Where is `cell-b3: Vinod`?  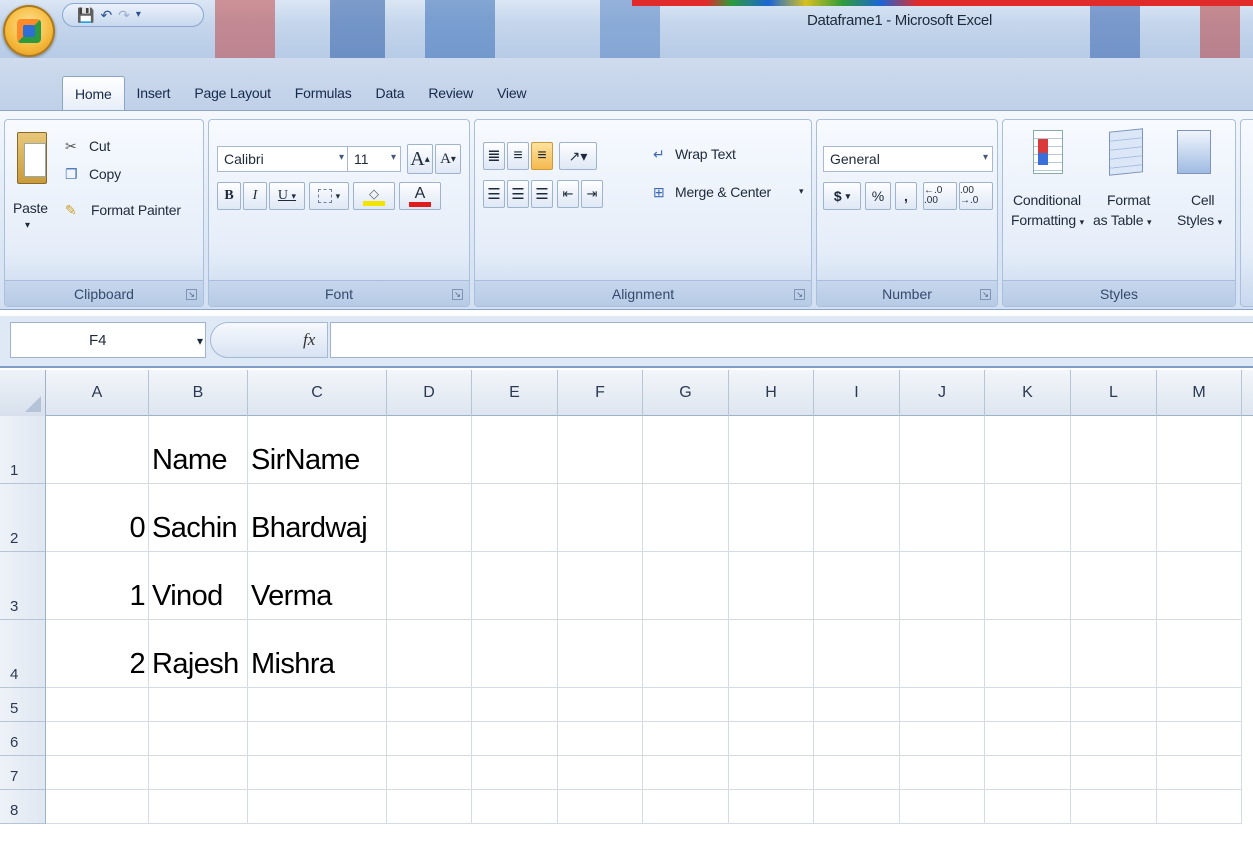 cell-b3: Vinod is located at coordinates (198, 586).